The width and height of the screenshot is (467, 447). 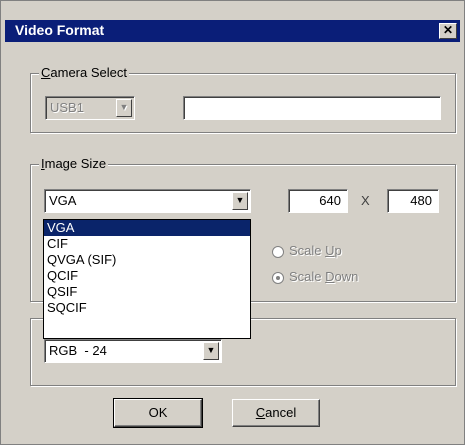 I want to click on dimension-separator: X, so click(x=365, y=200).